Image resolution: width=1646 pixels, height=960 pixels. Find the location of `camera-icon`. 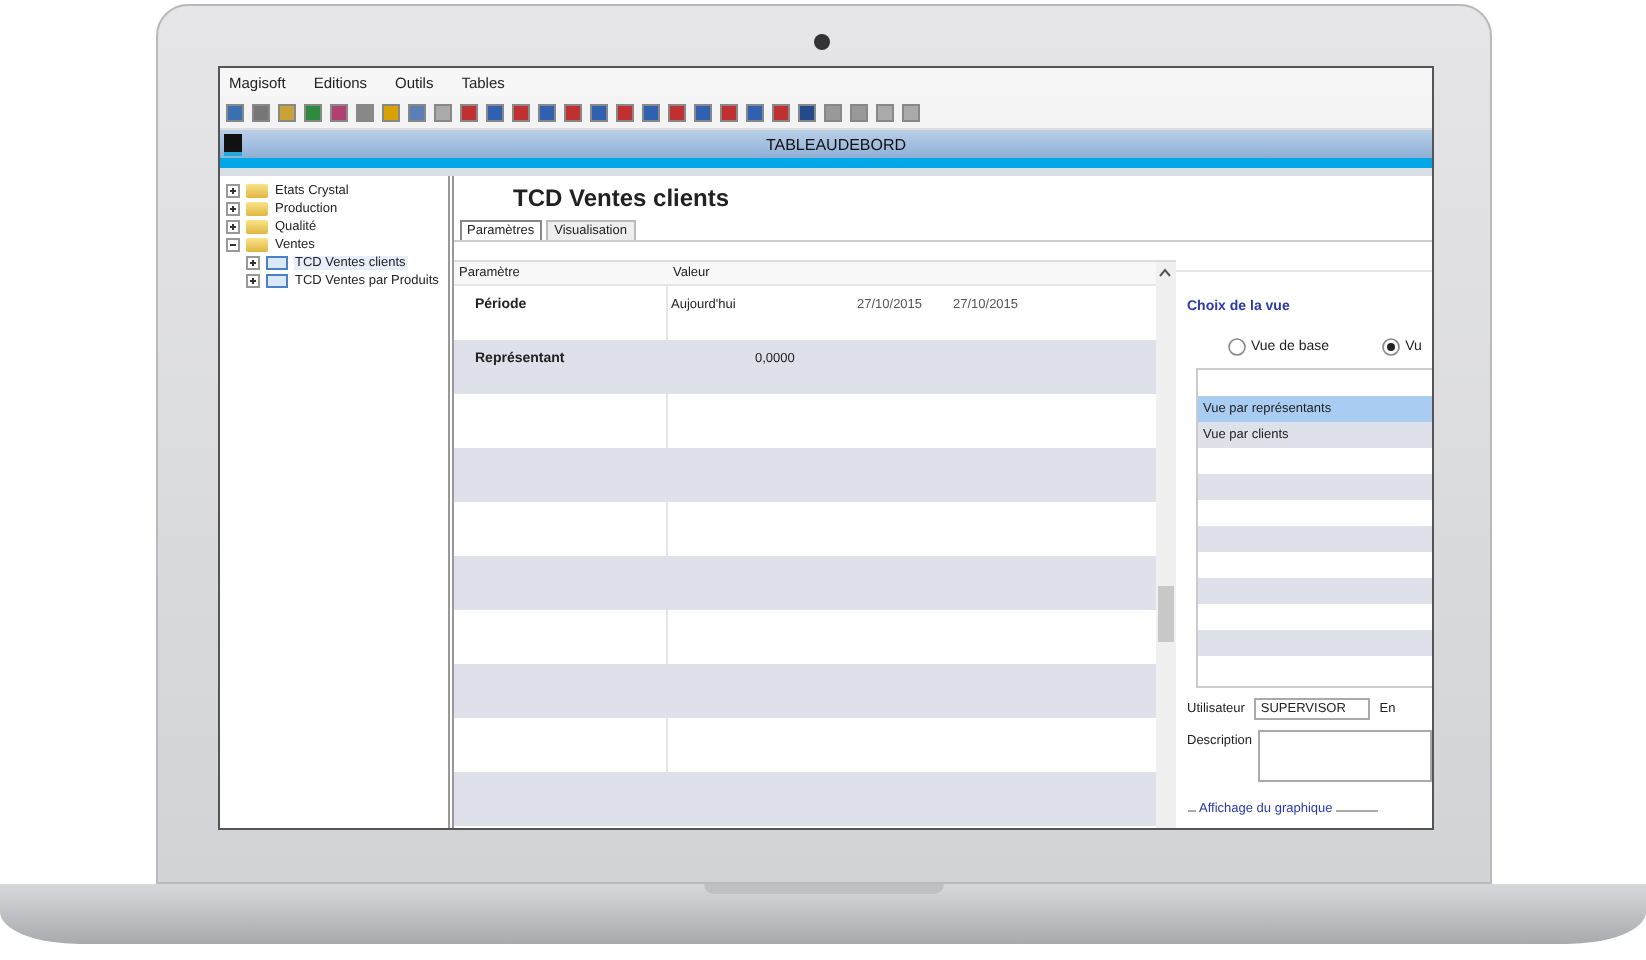

camera-icon is located at coordinates (821, 42).